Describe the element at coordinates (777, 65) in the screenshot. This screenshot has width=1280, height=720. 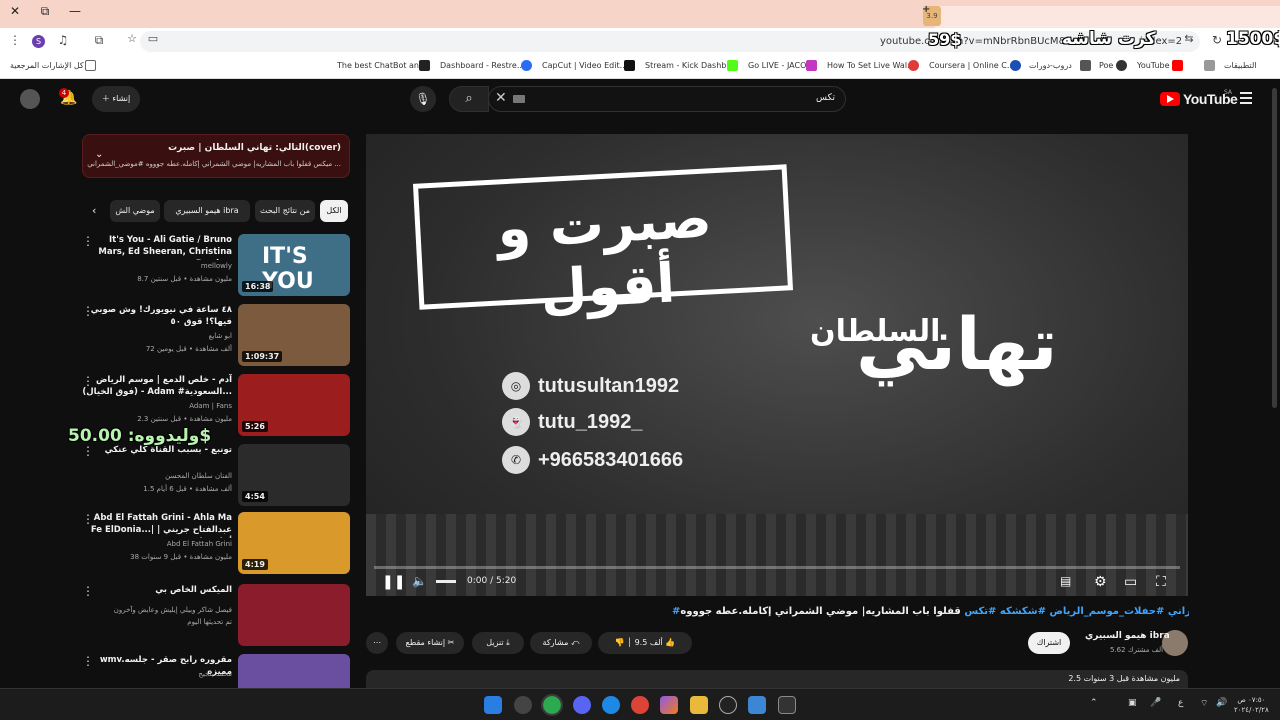
I see `bookmark-jaco: Go LIVE - JACO` at that location.